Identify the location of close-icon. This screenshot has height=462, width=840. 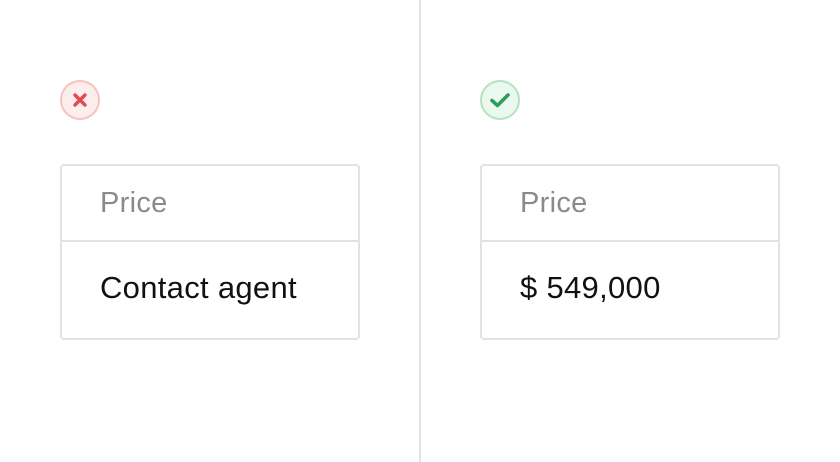
(80, 100).